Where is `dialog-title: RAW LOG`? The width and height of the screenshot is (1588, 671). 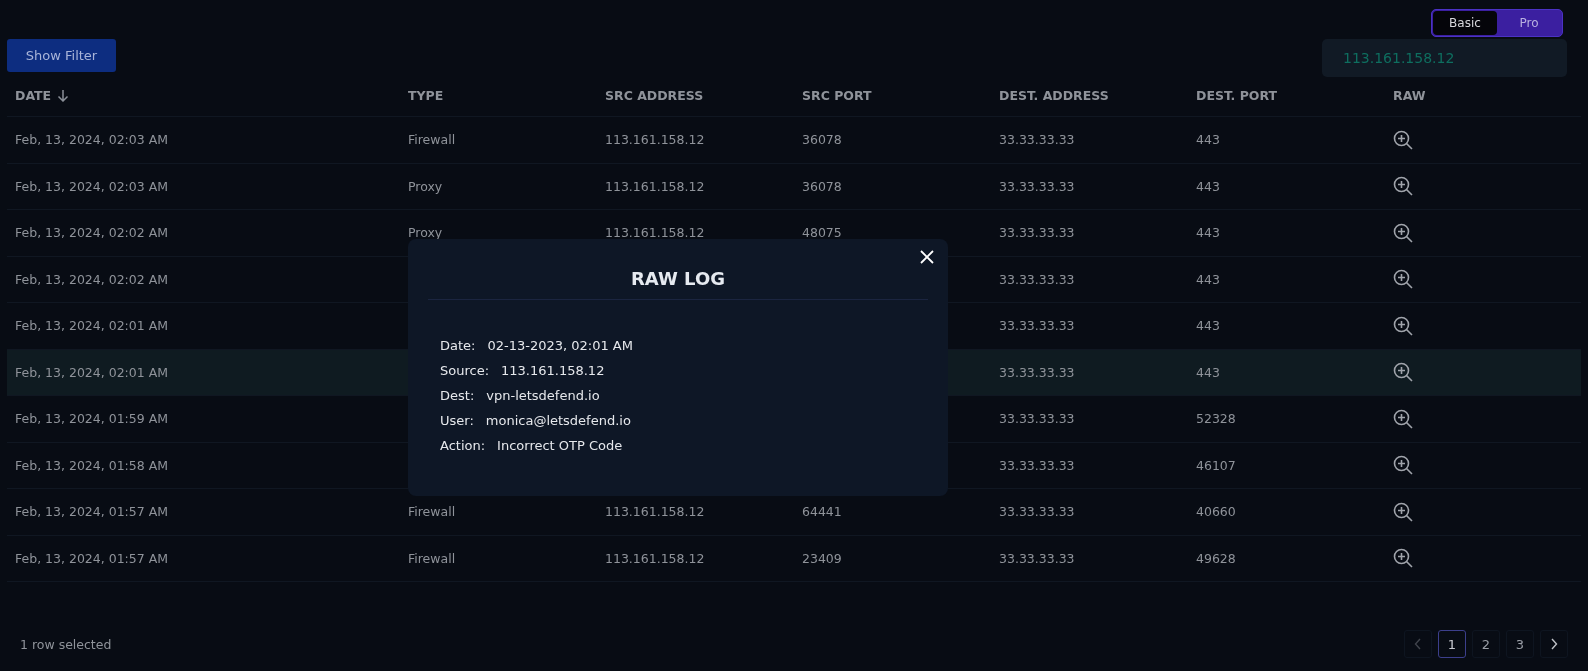 dialog-title: RAW LOG is located at coordinates (678, 279).